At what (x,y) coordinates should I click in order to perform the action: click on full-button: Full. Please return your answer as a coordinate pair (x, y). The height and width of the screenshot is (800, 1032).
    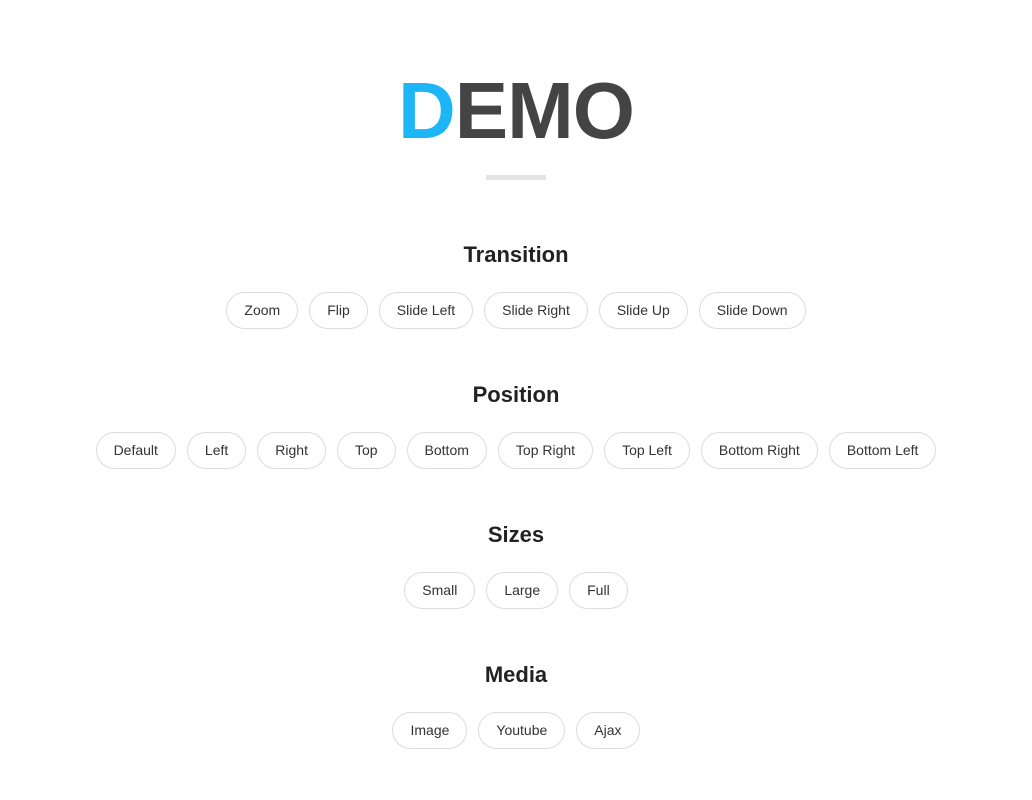
    Looking at the image, I should click on (598, 590).